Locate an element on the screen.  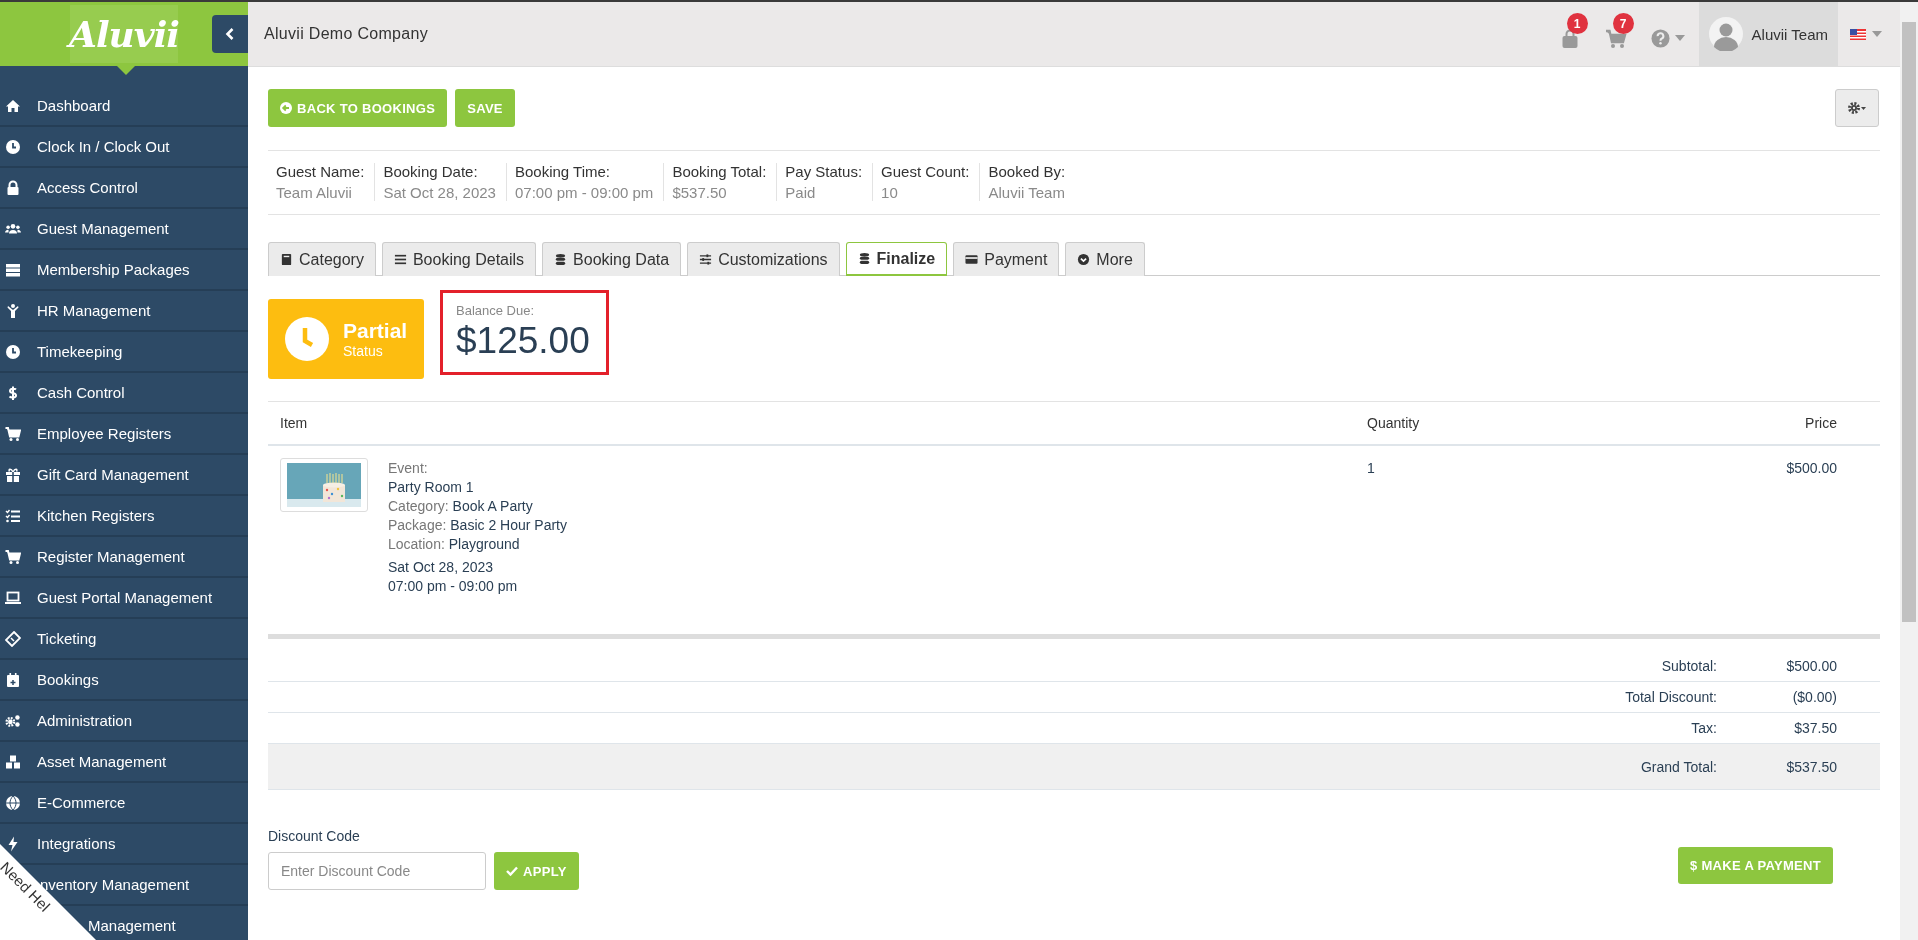
notification-badge: 1 is located at coordinates (1577, 23).